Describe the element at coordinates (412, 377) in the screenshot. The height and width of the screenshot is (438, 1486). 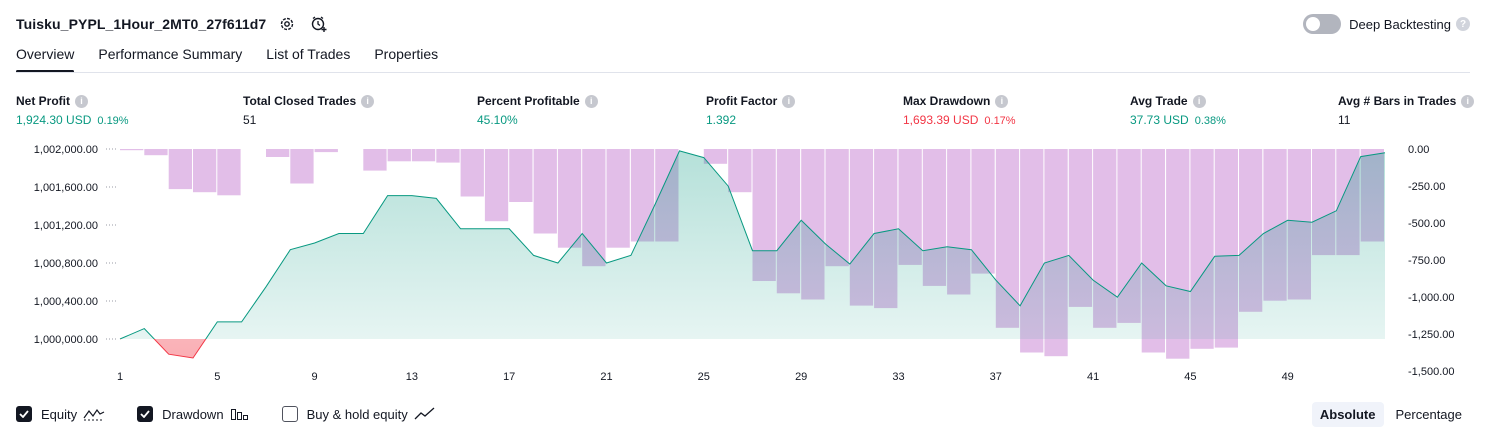
I see `x-axis-tick-label: 13` at that location.